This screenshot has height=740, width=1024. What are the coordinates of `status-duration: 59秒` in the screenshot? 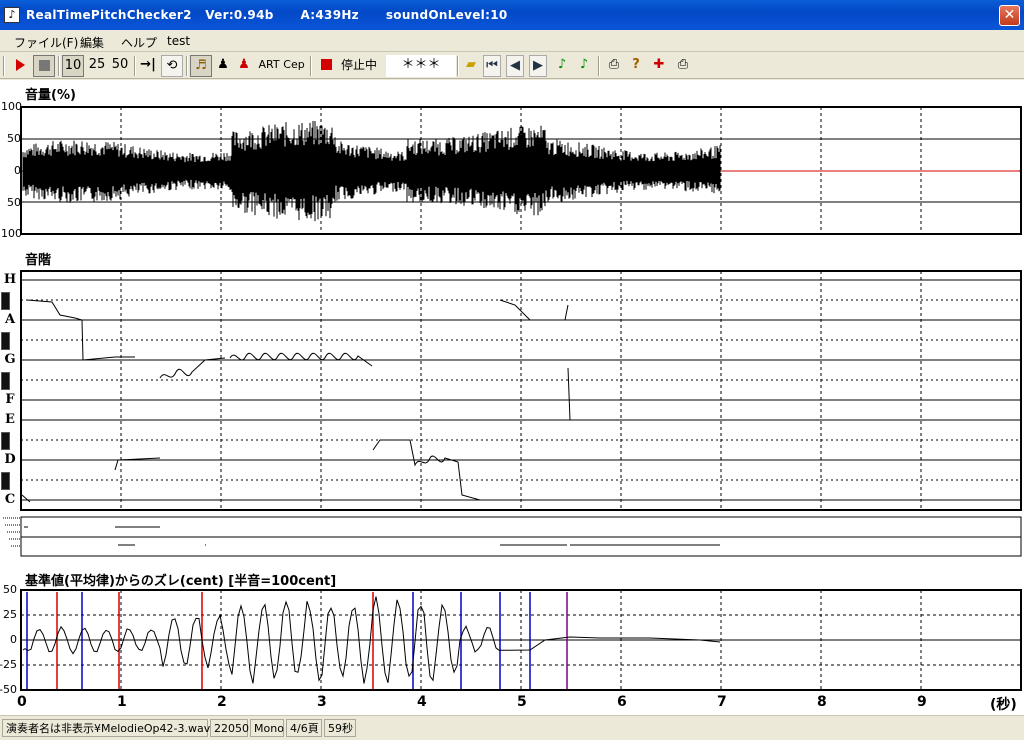 It's located at (340, 728).